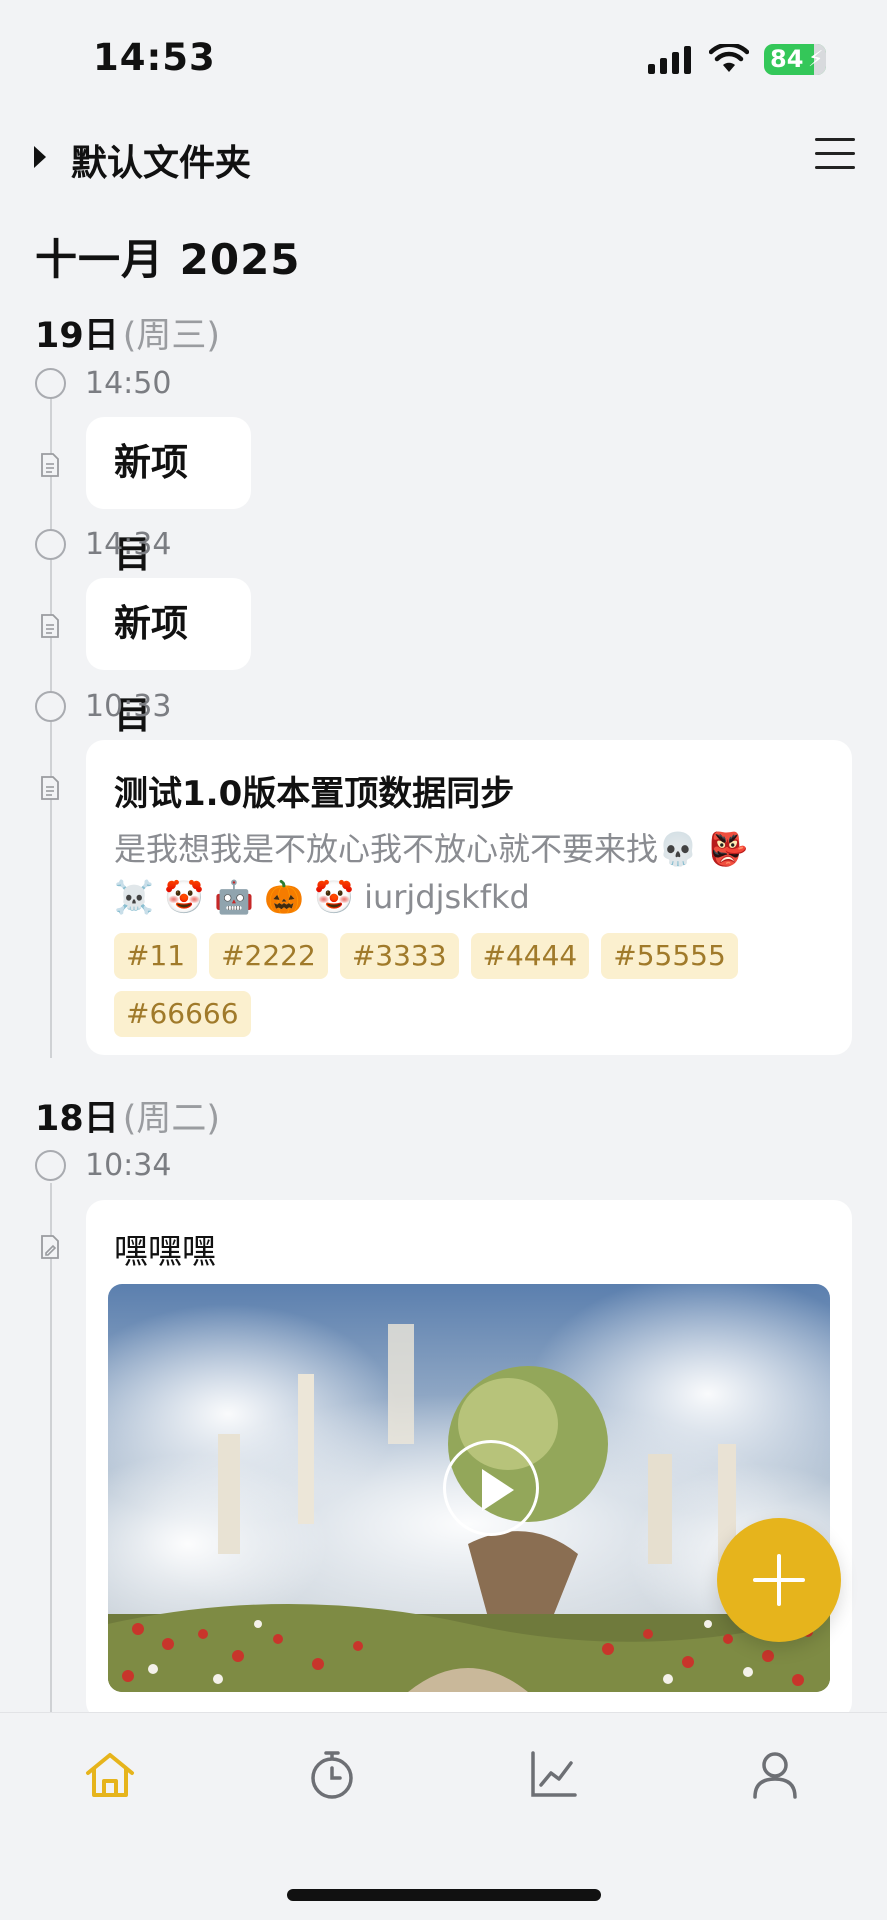  I want to click on add-entry-button, so click(779, 1580).